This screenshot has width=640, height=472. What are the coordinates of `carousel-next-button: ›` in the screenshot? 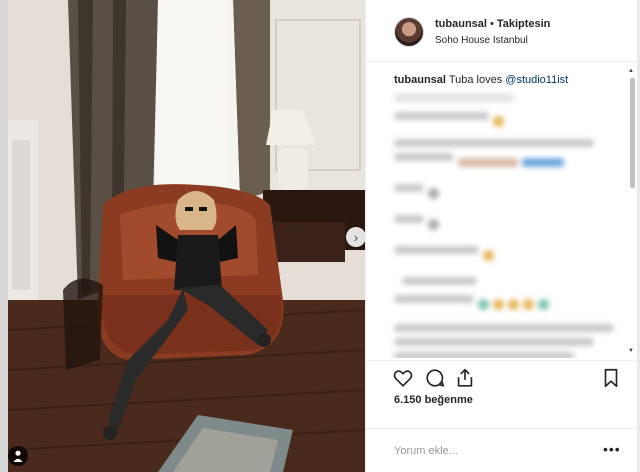 It's located at (356, 237).